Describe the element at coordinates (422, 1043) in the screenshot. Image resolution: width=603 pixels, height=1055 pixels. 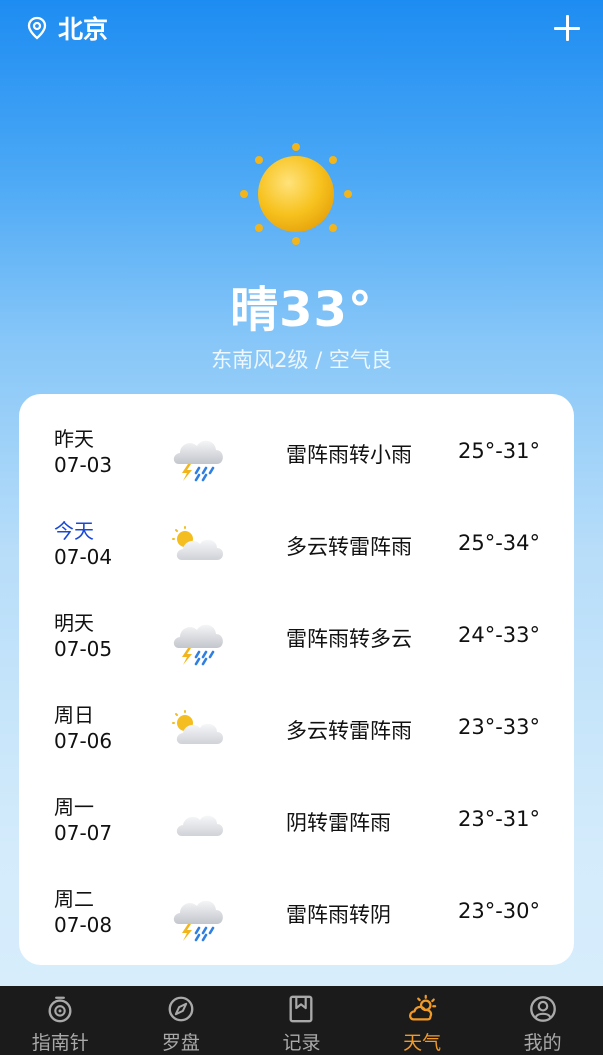
I see `tab-label: 天气` at that location.